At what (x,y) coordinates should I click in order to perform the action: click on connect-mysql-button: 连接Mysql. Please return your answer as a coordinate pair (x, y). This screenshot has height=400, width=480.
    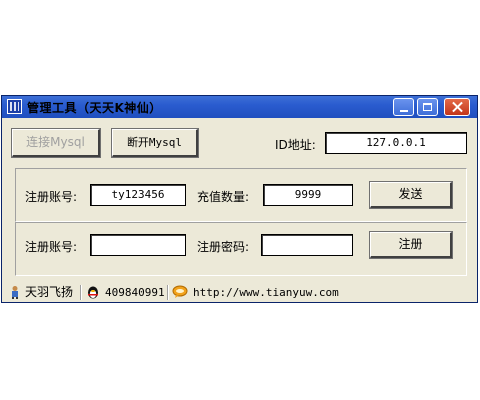
    Looking at the image, I should click on (56, 143).